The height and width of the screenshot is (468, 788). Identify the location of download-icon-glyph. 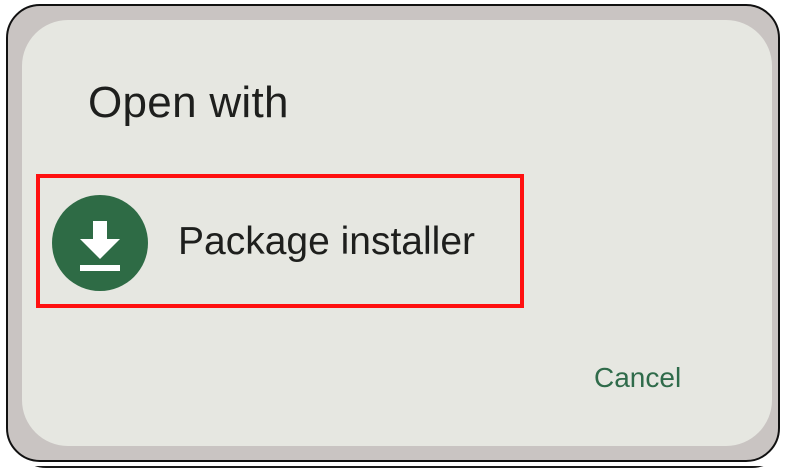
(100, 246).